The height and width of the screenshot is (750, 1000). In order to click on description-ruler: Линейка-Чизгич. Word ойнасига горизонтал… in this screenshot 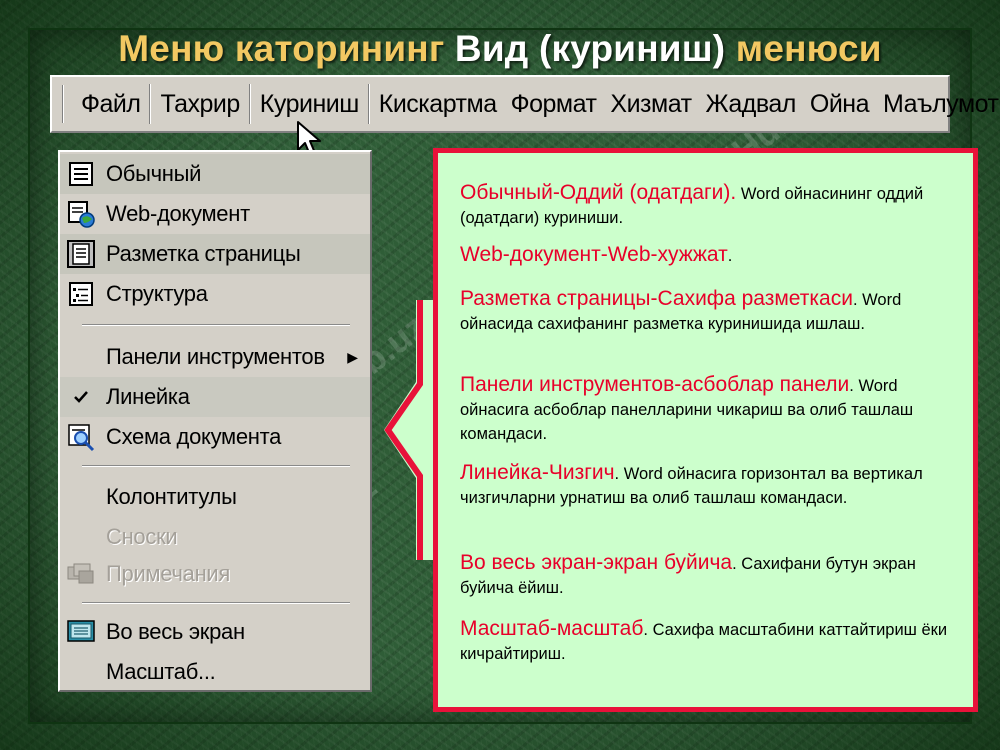, I will do `click(710, 485)`.